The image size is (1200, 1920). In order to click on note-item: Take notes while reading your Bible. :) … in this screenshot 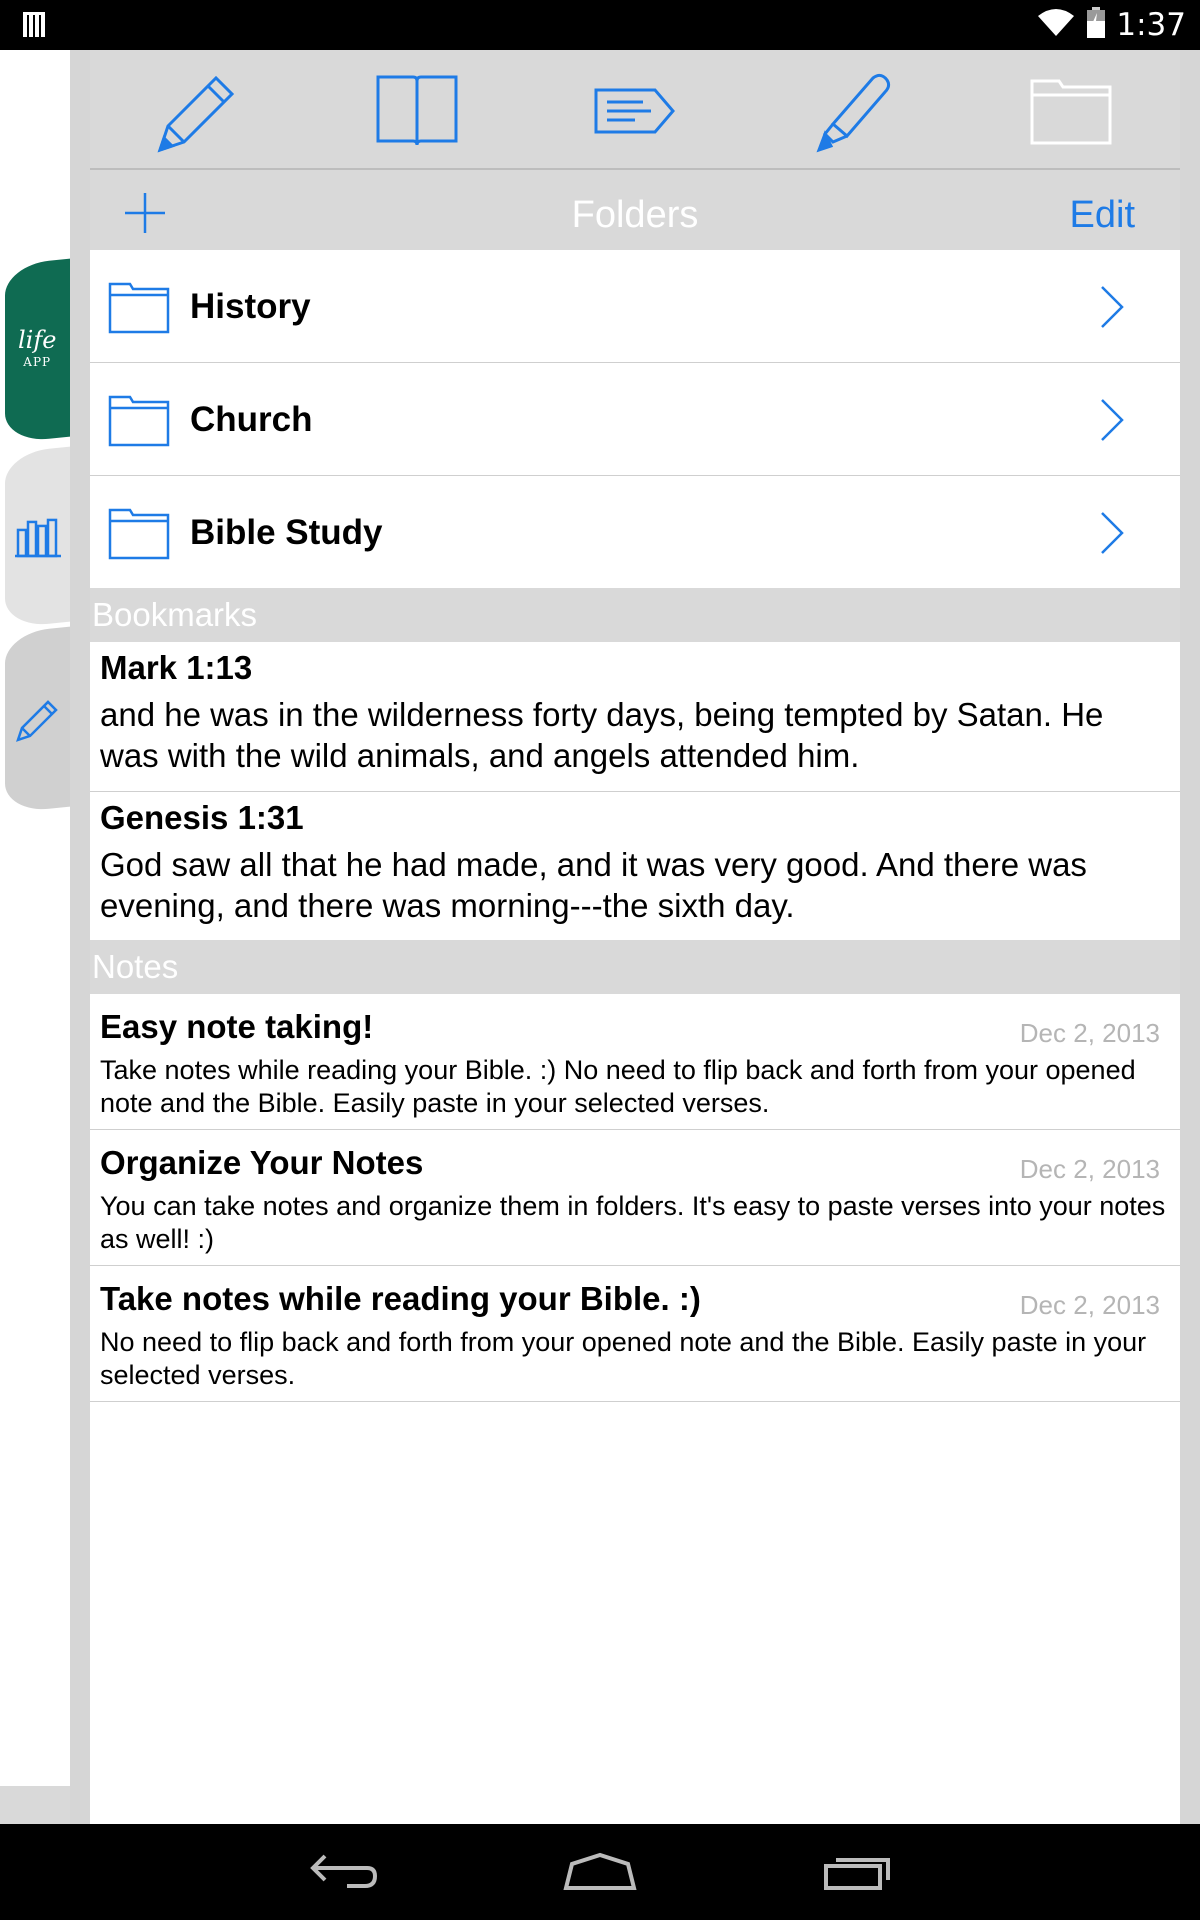, I will do `click(635, 1334)`.